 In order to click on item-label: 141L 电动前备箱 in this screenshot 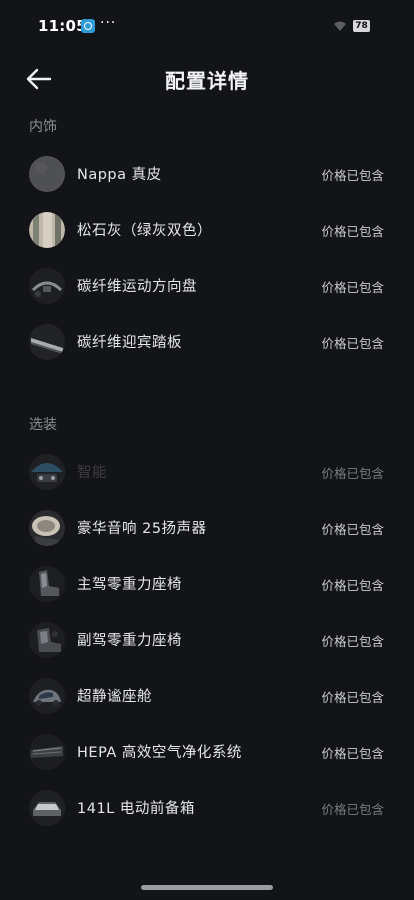, I will do `click(136, 809)`.